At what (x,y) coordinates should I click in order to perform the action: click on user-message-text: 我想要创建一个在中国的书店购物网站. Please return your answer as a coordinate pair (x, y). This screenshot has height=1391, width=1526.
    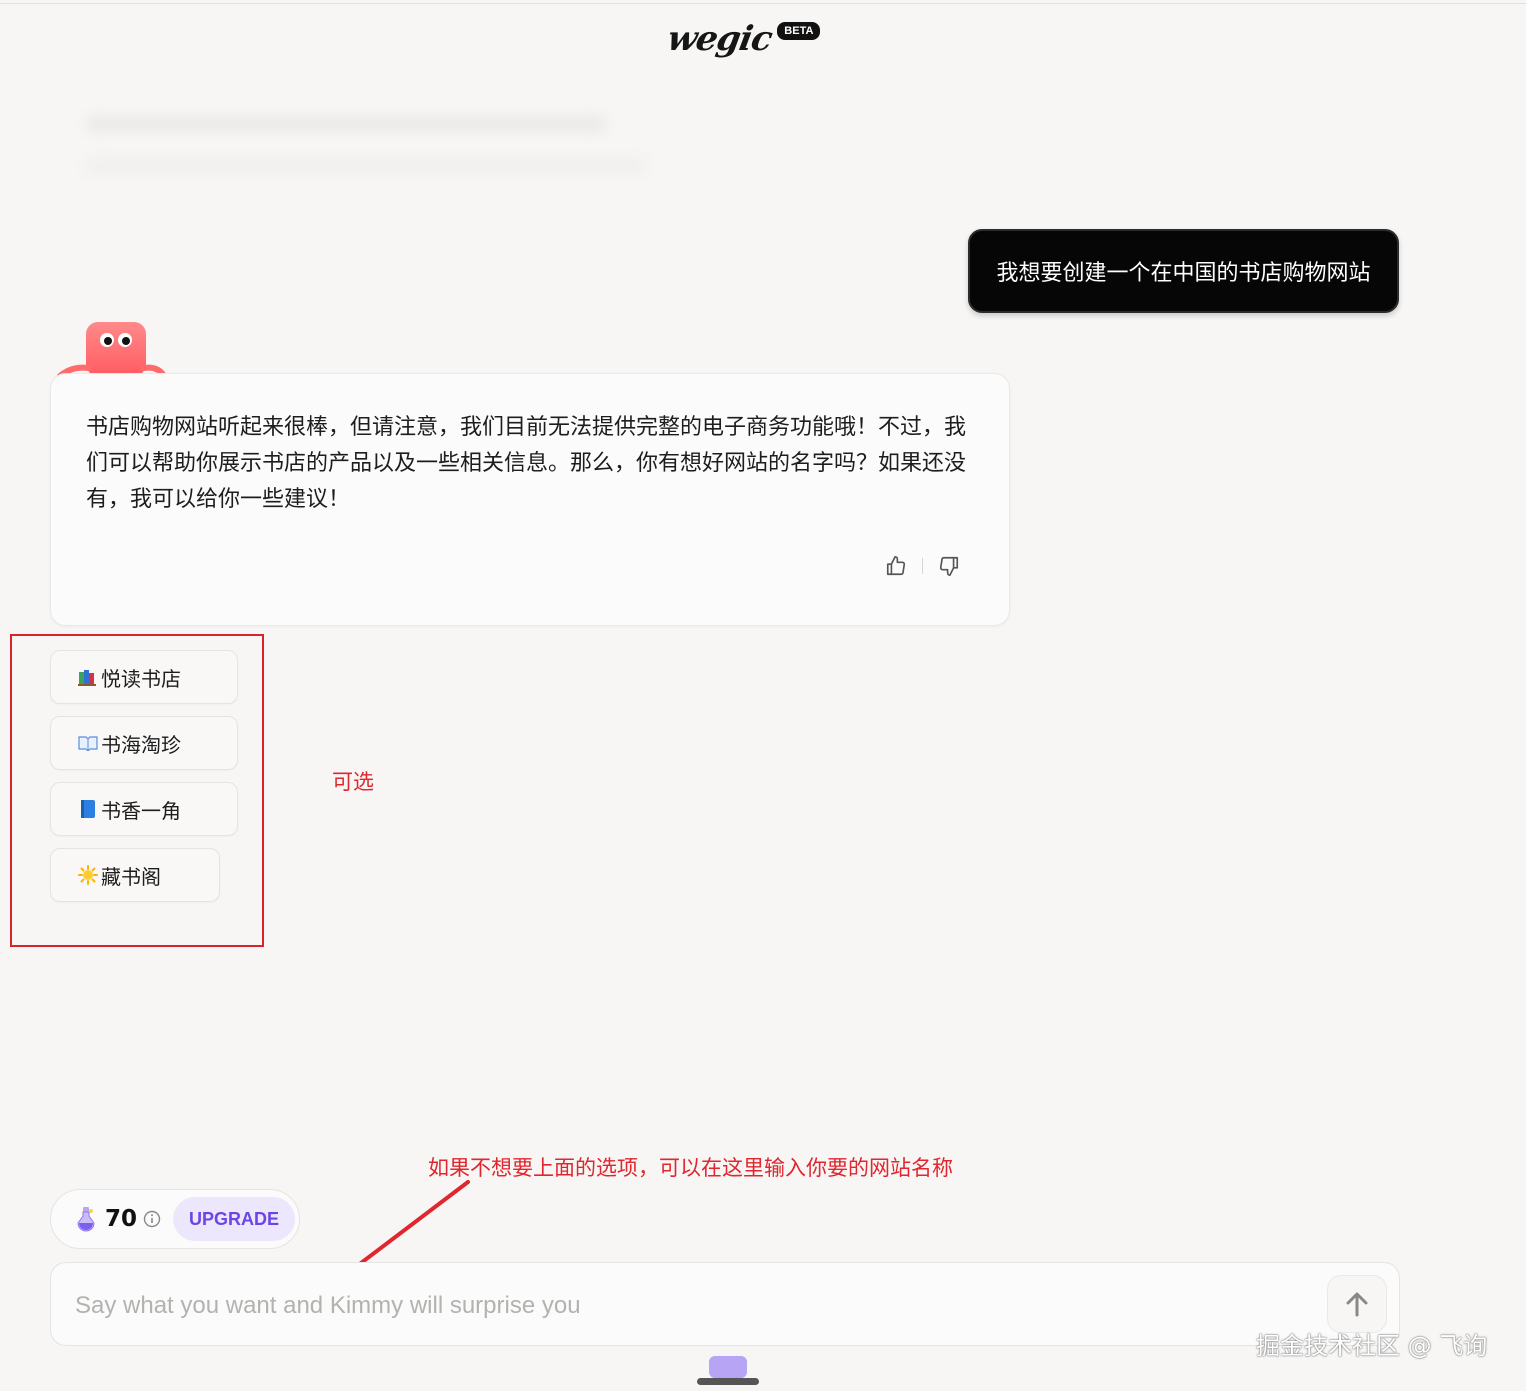
    Looking at the image, I should click on (1183, 273).